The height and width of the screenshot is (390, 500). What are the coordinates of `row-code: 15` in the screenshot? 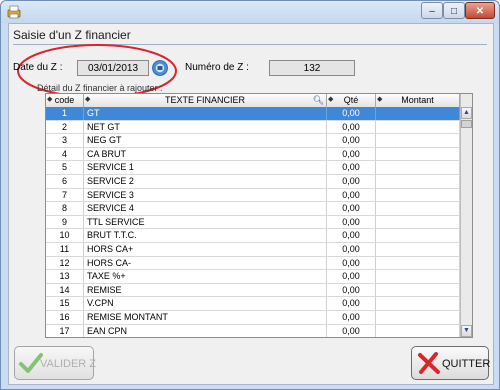 It's located at (65, 303).